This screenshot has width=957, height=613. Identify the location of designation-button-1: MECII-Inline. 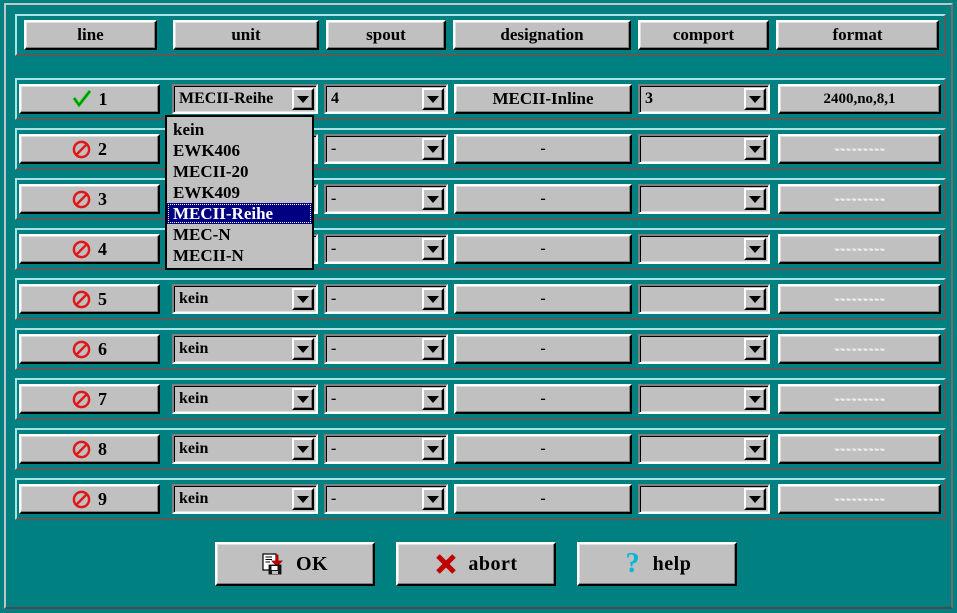
(543, 99).